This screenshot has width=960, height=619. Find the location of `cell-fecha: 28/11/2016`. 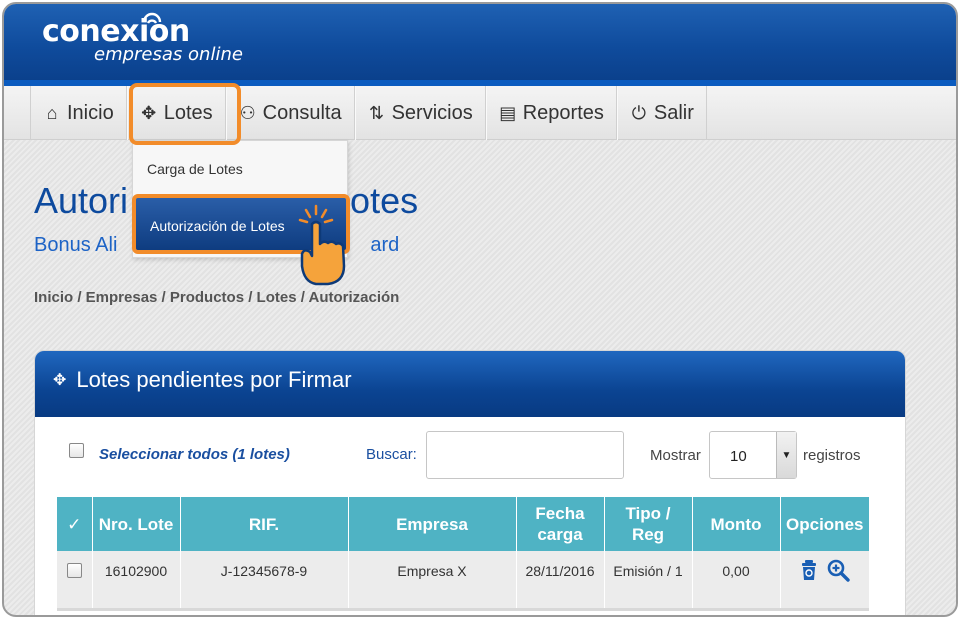

cell-fecha: 28/11/2016 is located at coordinates (560, 581).